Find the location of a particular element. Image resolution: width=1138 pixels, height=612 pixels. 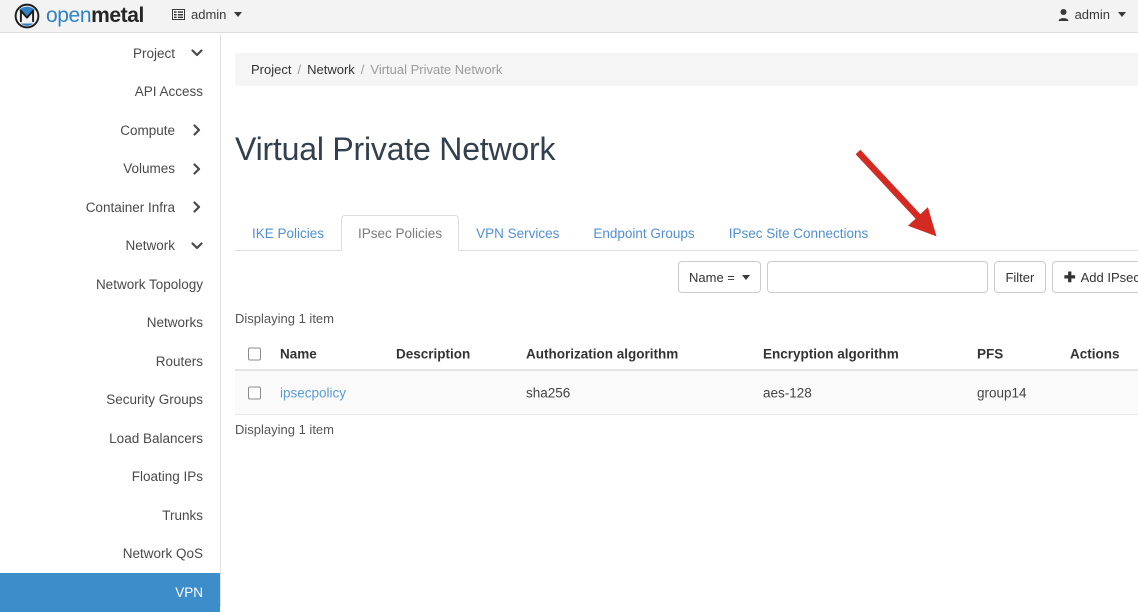

sidebar-item-label: Trunks is located at coordinates (182, 515).